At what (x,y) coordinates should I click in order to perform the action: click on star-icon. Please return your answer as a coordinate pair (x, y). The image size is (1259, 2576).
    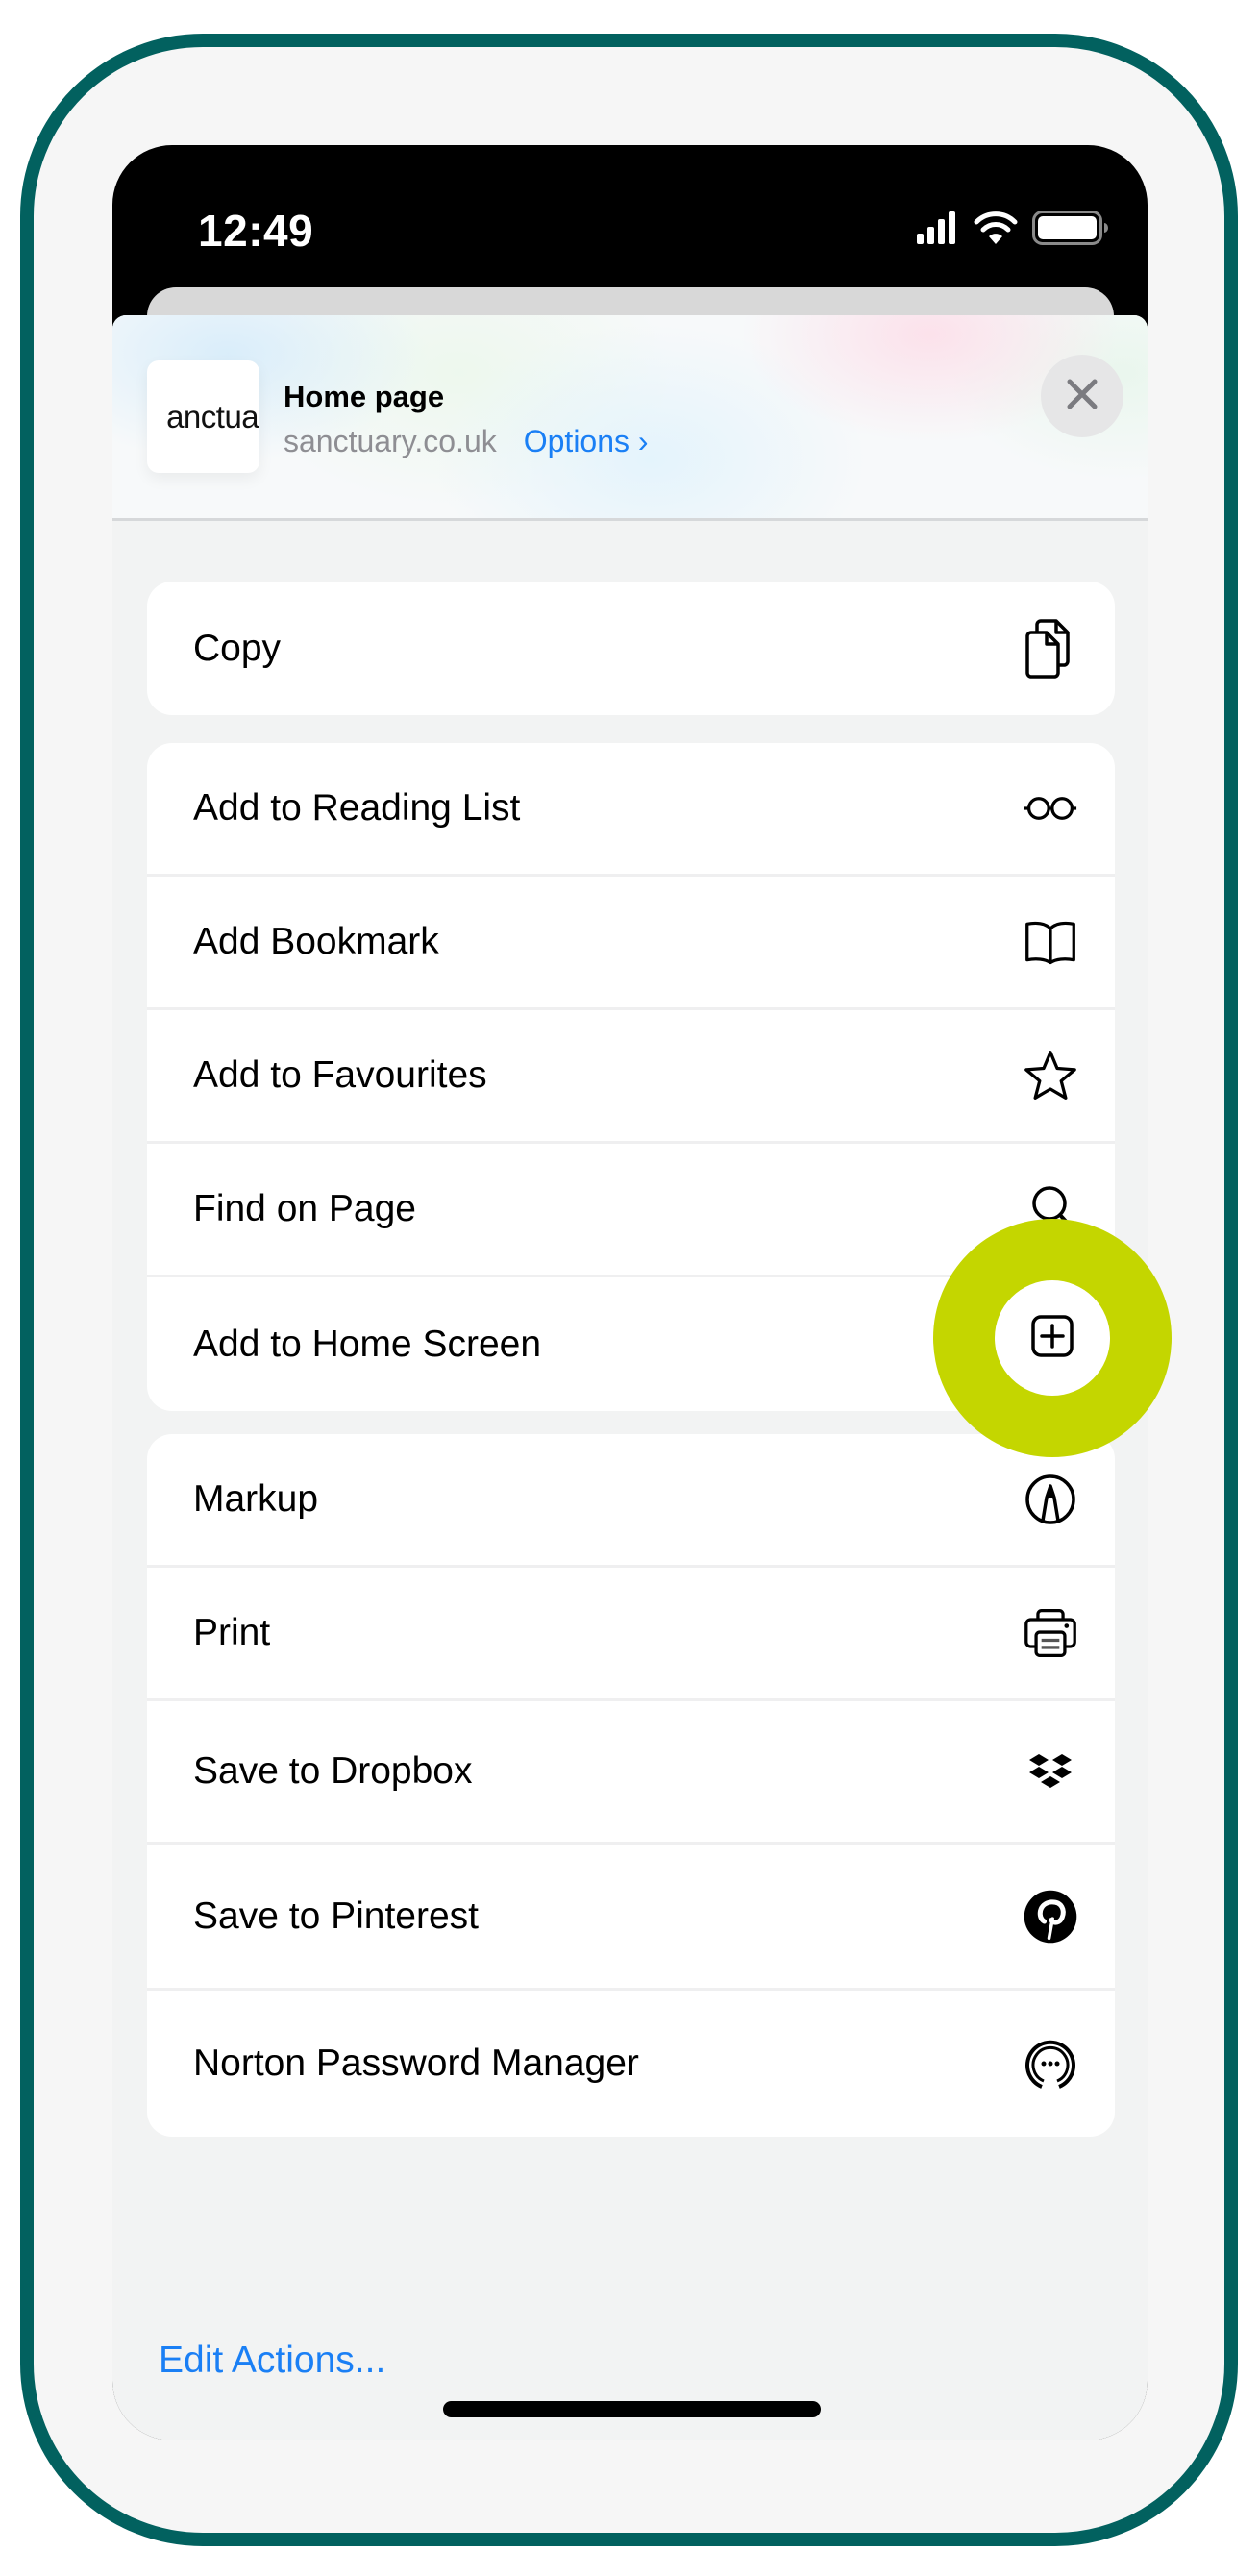
    Looking at the image, I should click on (1050, 1076).